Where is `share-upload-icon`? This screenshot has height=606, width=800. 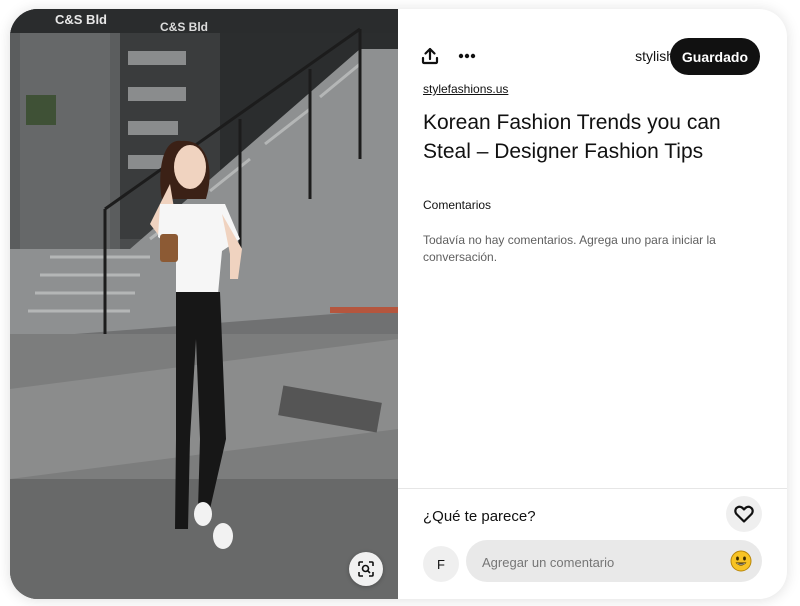 share-upload-icon is located at coordinates (430, 56).